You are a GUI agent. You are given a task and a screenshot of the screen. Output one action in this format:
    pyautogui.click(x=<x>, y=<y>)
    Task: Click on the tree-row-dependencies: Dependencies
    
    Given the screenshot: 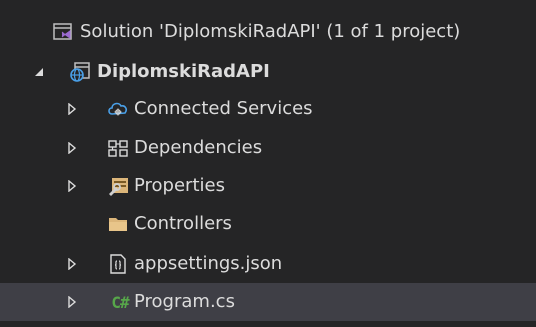 What is the action you would take?
    pyautogui.click(x=268, y=148)
    